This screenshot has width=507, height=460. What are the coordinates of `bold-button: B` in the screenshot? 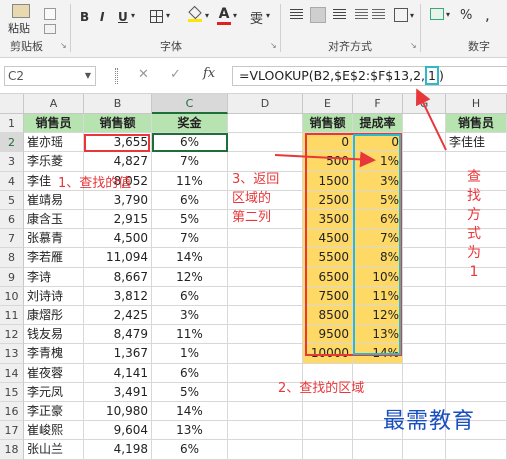 It's located at (84, 17).